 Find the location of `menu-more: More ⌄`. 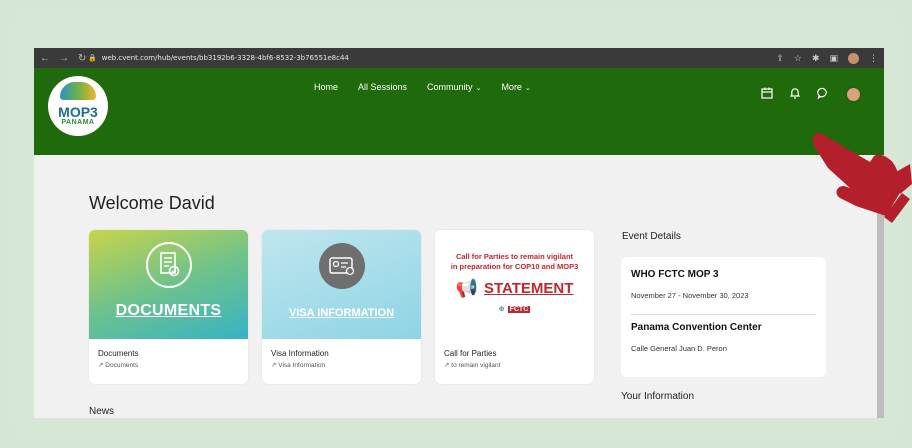

menu-more: More ⌄ is located at coordinates (515, 87).